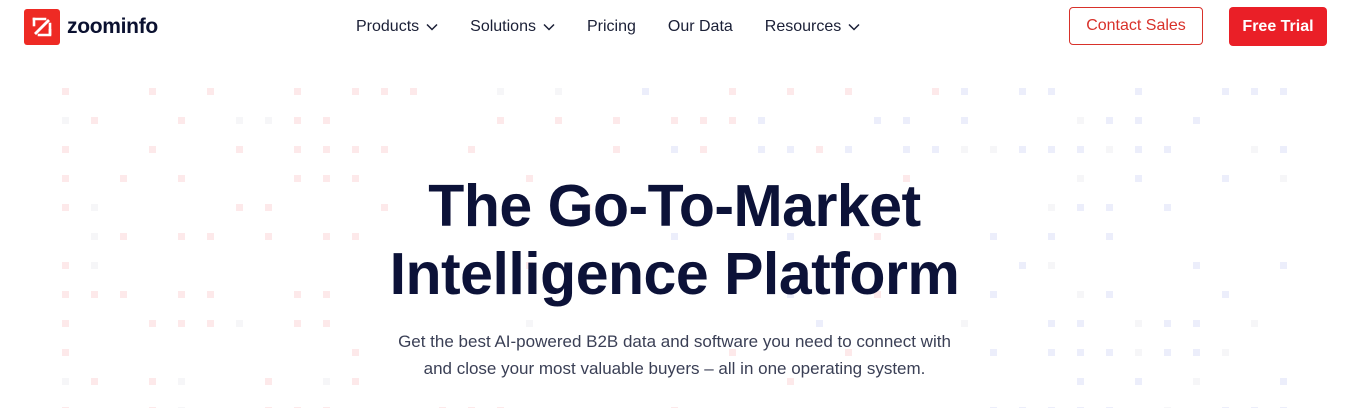  What do you see at coordinates (674, 274) in the screenshot?
I see `hero-title-line-2: Intelligence Platform` at bounding box center [674, 274].